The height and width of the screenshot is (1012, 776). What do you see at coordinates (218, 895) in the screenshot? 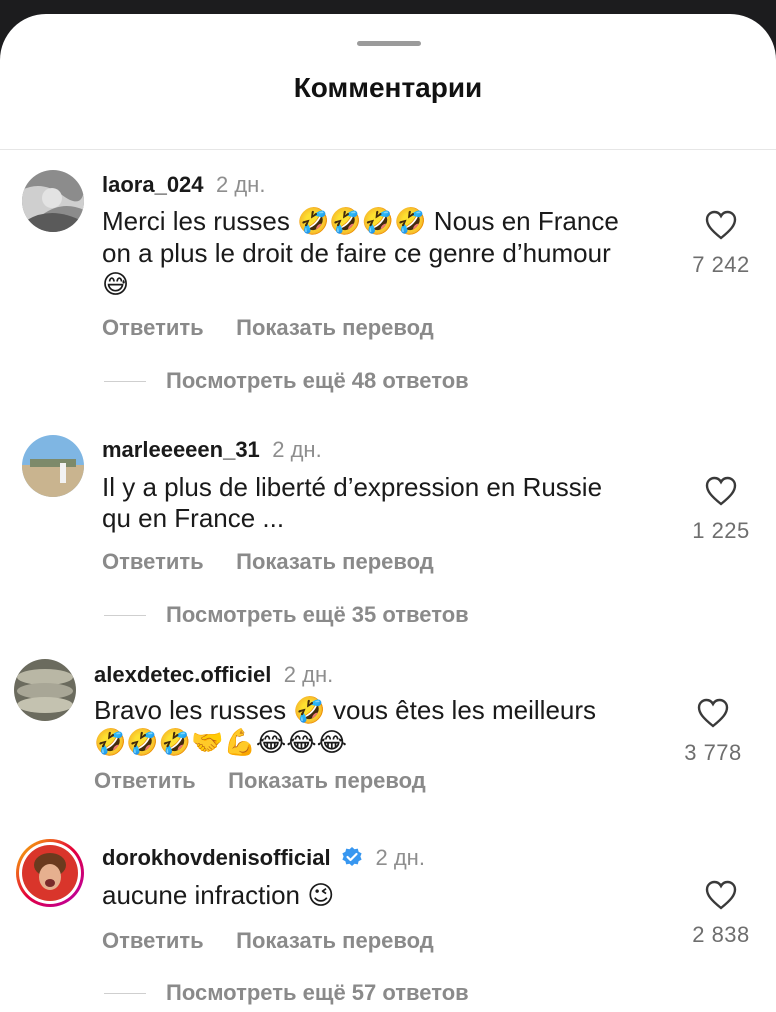
I see `comment-text: aucune infraction 😉` at bounding box center [218, 895].